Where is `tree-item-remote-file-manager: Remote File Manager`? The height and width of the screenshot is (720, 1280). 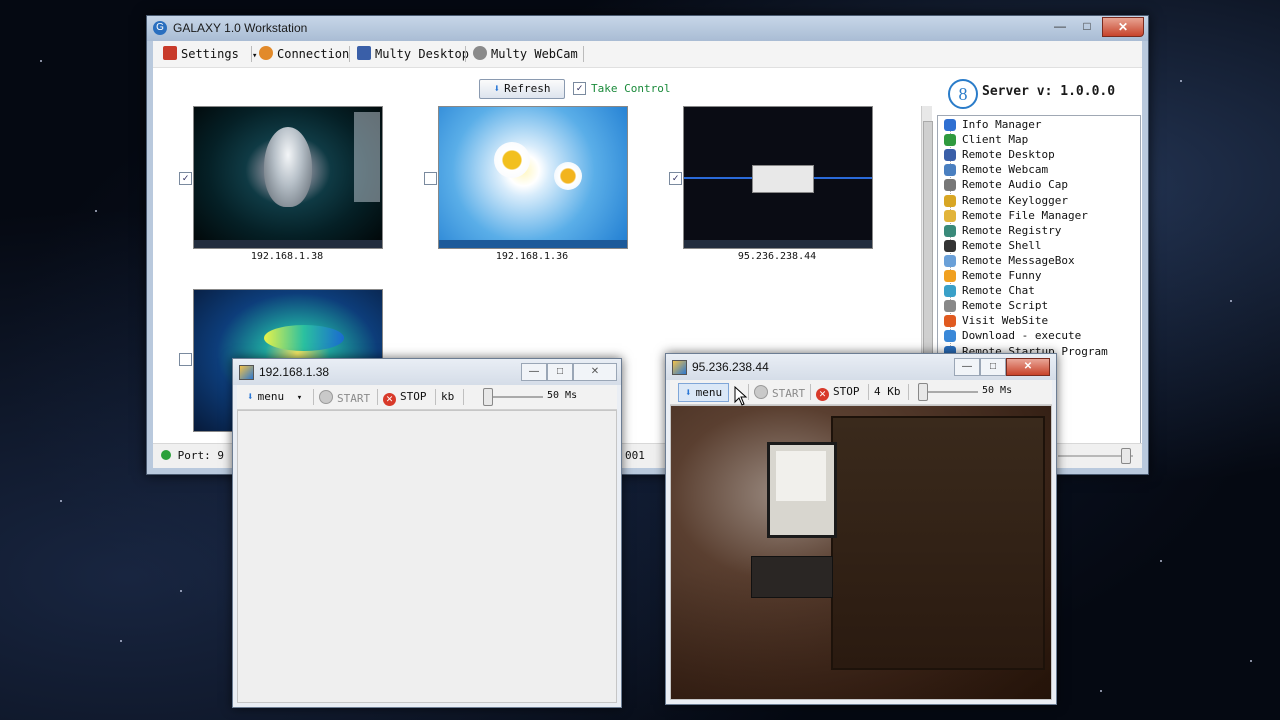 tree-item-remote-file-manager: Remote File Manager is located at coordinates (1016, 215).